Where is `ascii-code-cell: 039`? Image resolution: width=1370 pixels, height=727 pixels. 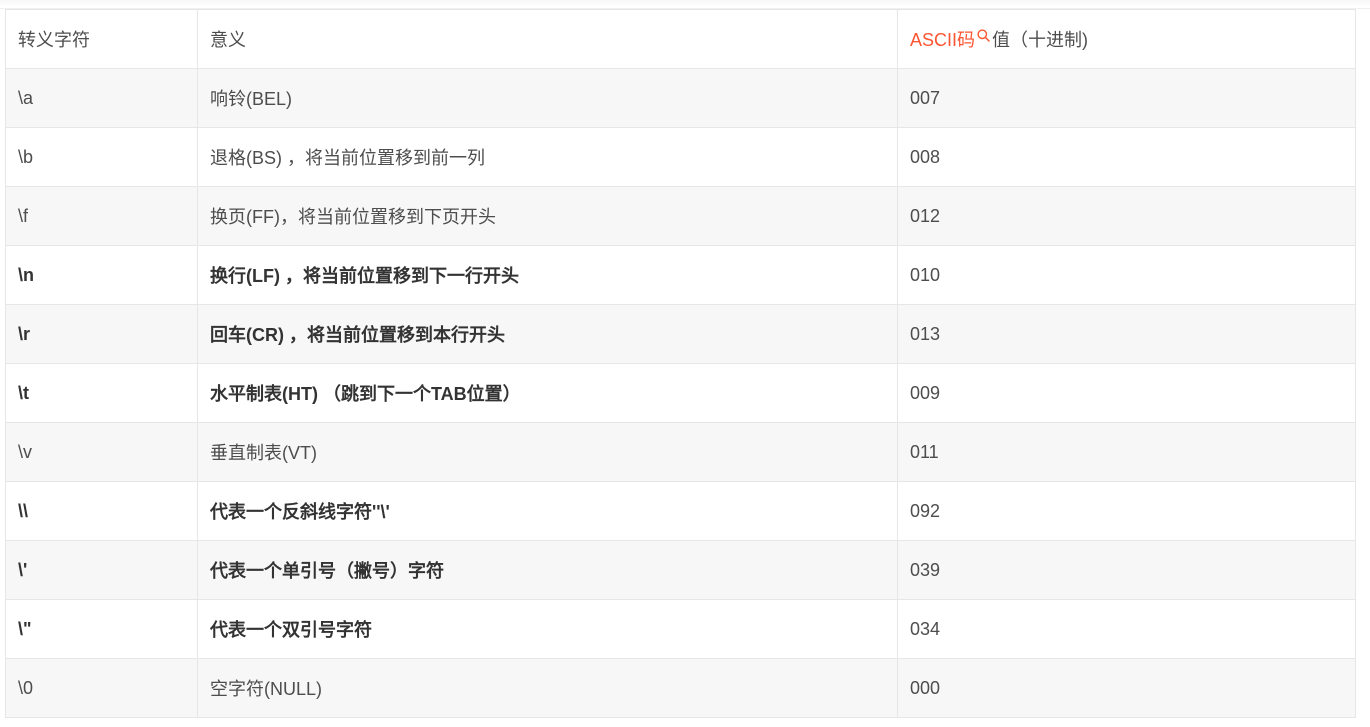
ascii-code-cell: 039 is located at coordinates (1126, 570).